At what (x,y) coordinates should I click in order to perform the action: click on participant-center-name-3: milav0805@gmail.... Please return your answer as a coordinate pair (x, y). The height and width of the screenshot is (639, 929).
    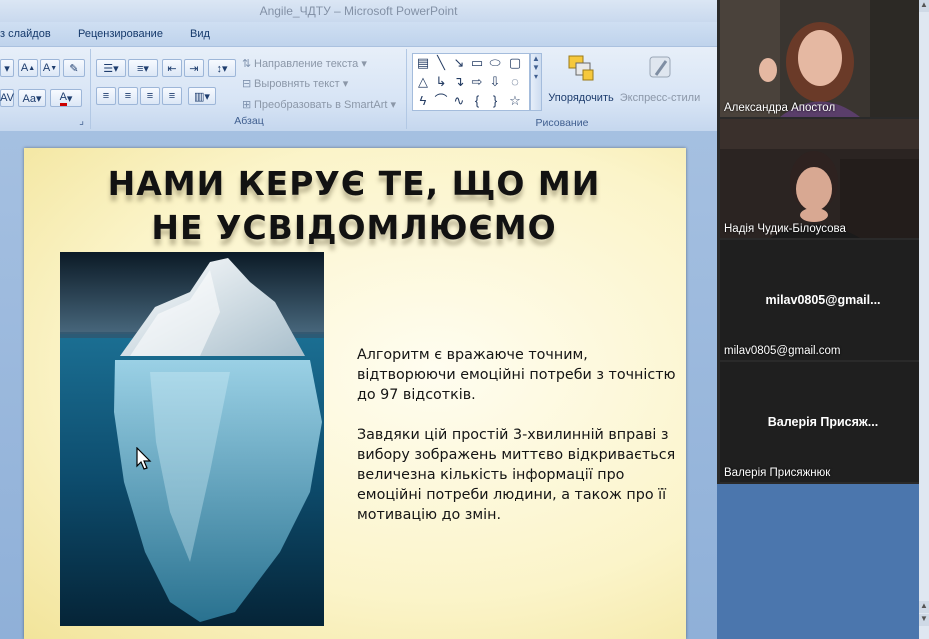
    Looking at the image, I should click on (823, 300).